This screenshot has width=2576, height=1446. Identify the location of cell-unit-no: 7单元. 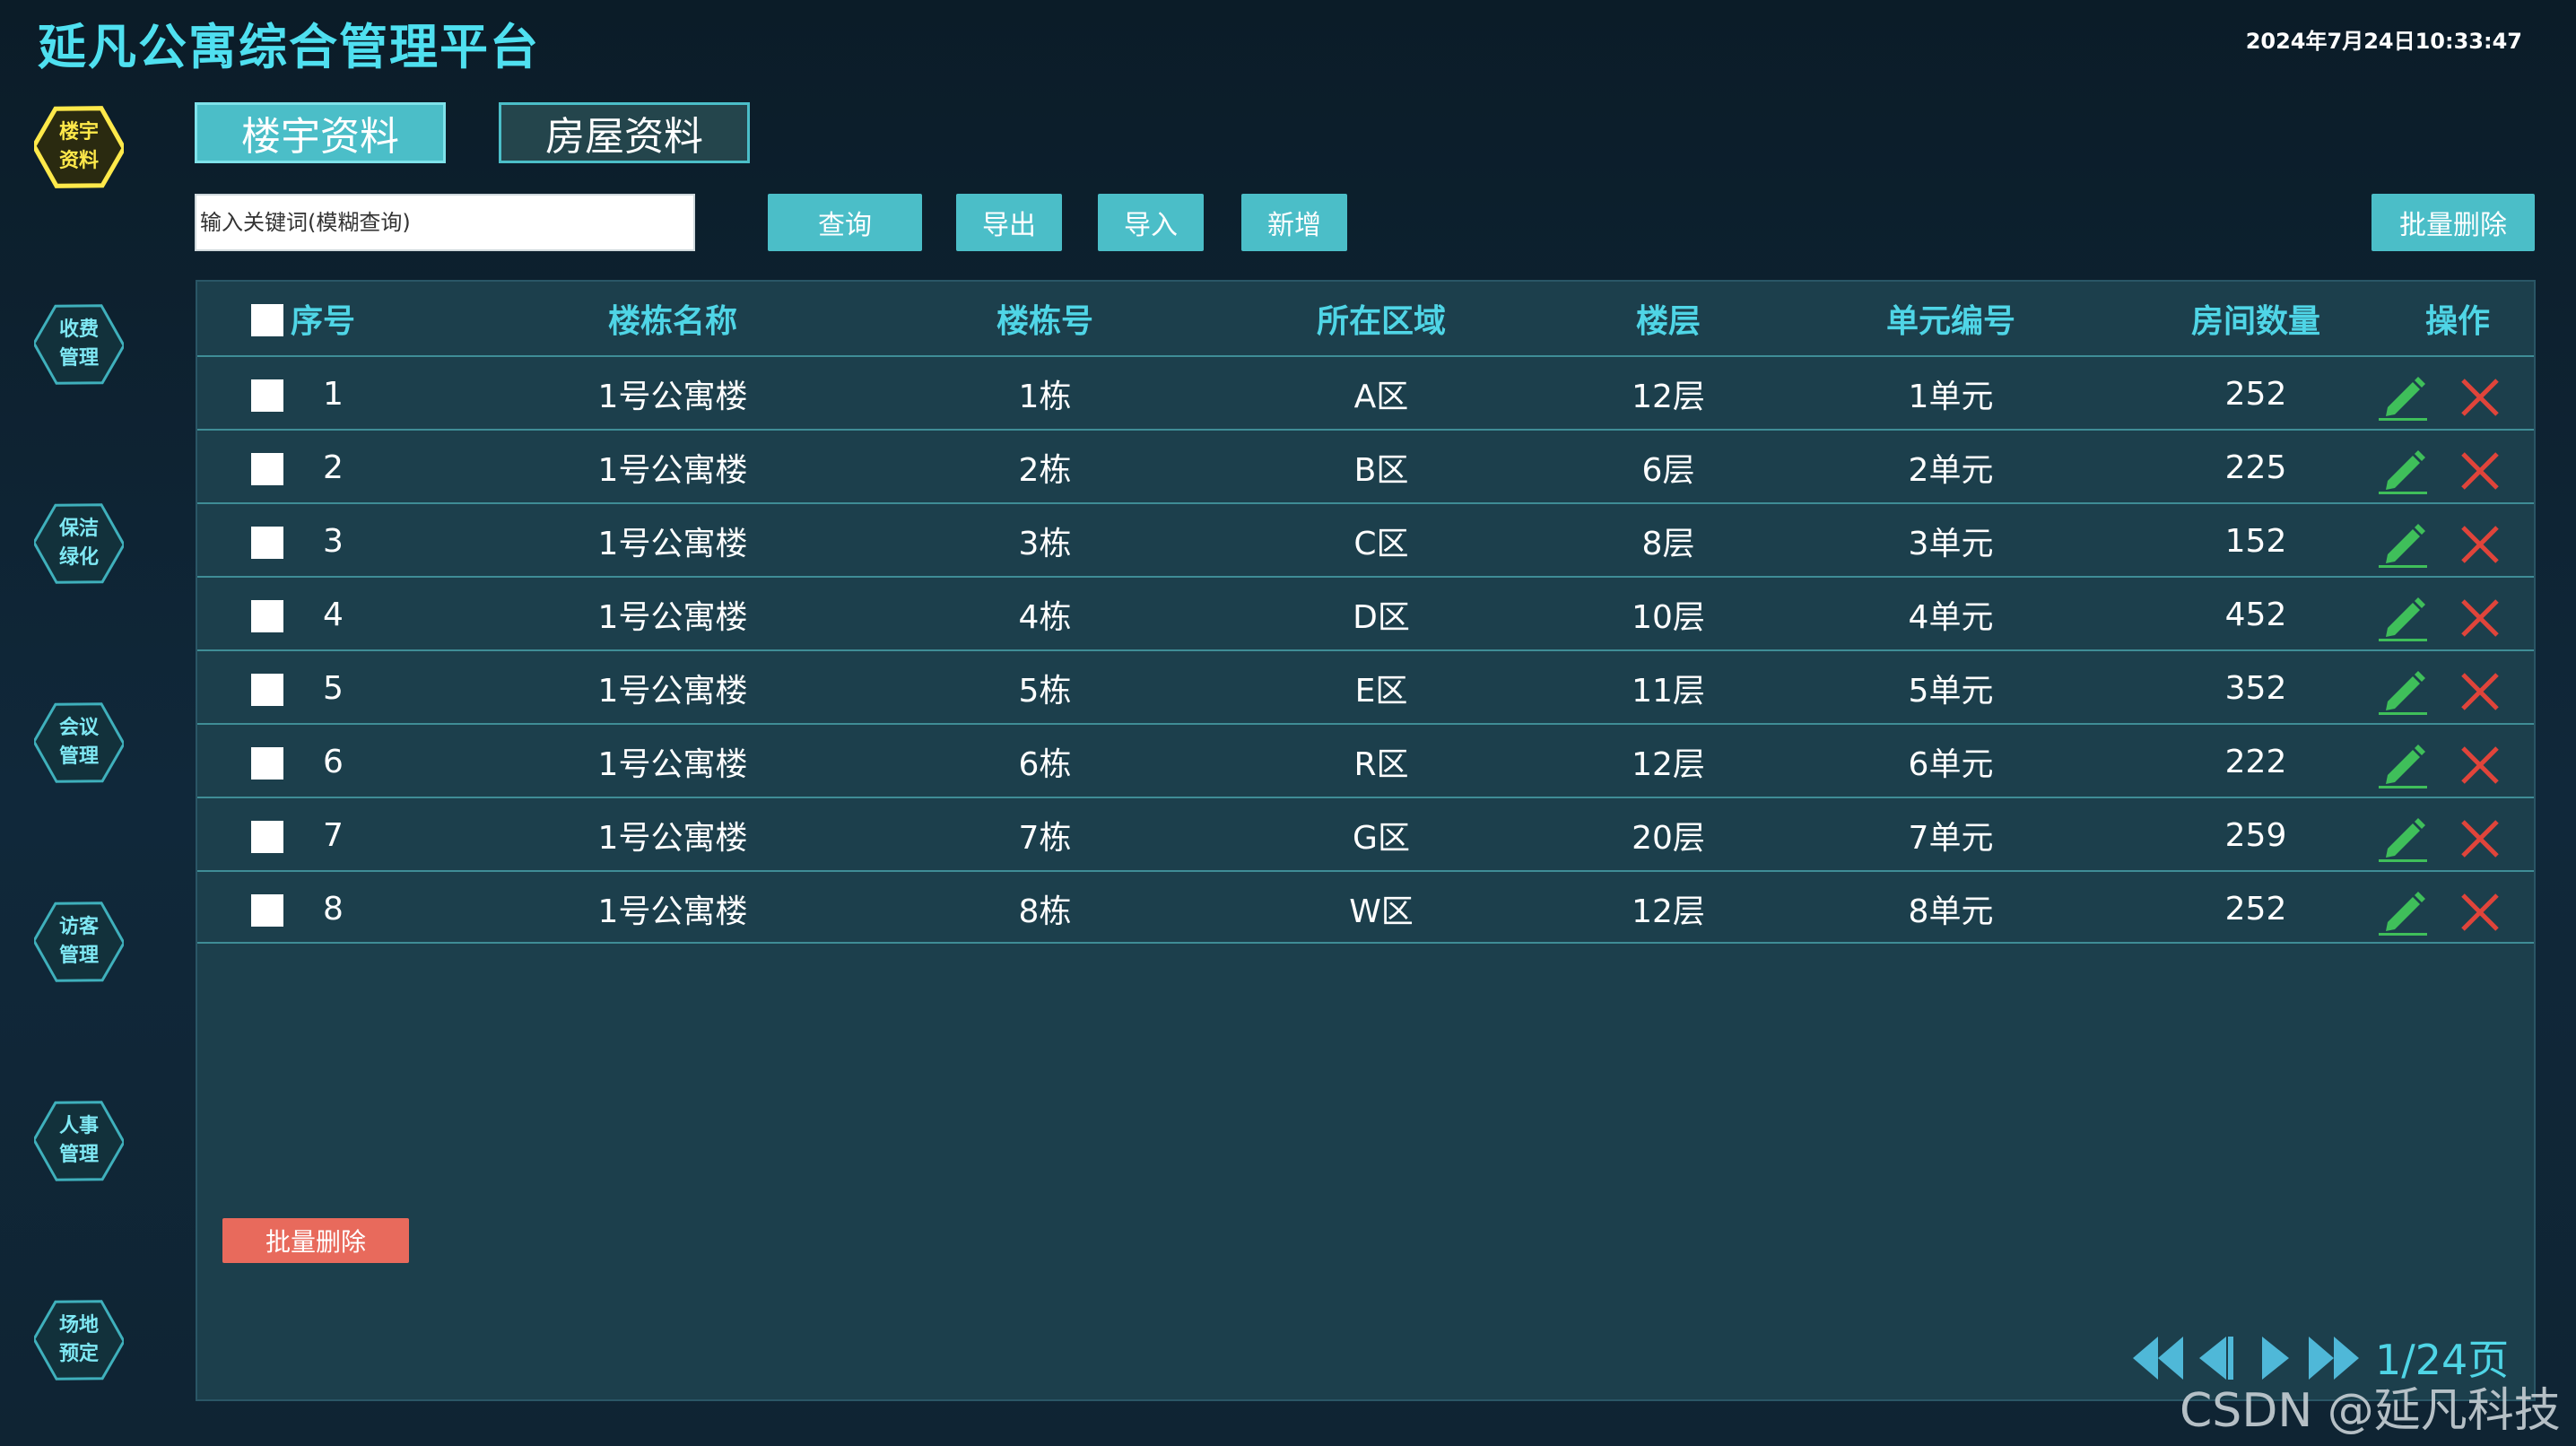
(1951, 838).